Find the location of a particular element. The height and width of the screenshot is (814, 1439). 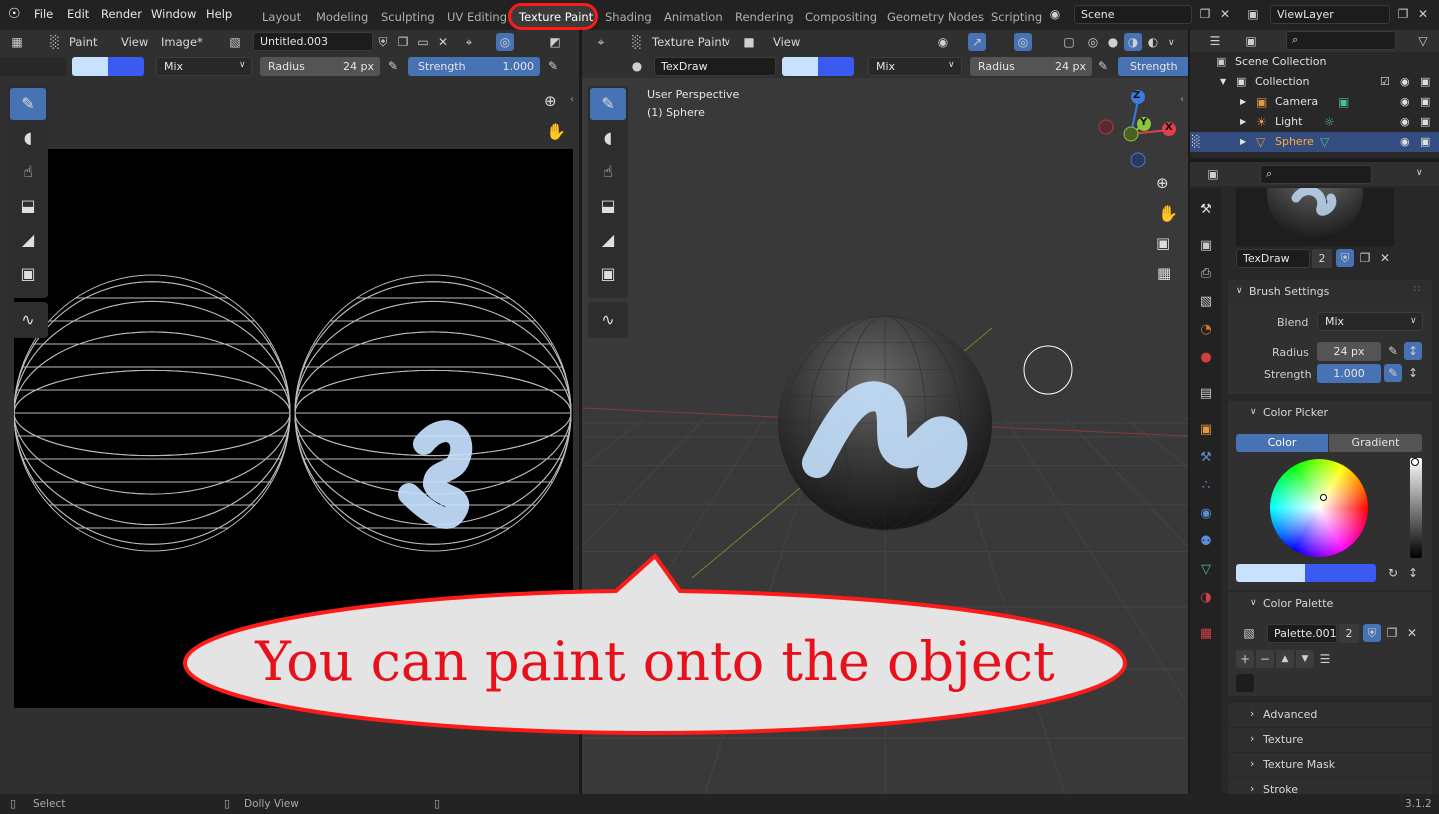

gizmo-z-label: Z is located at coordinates (1136, 95).